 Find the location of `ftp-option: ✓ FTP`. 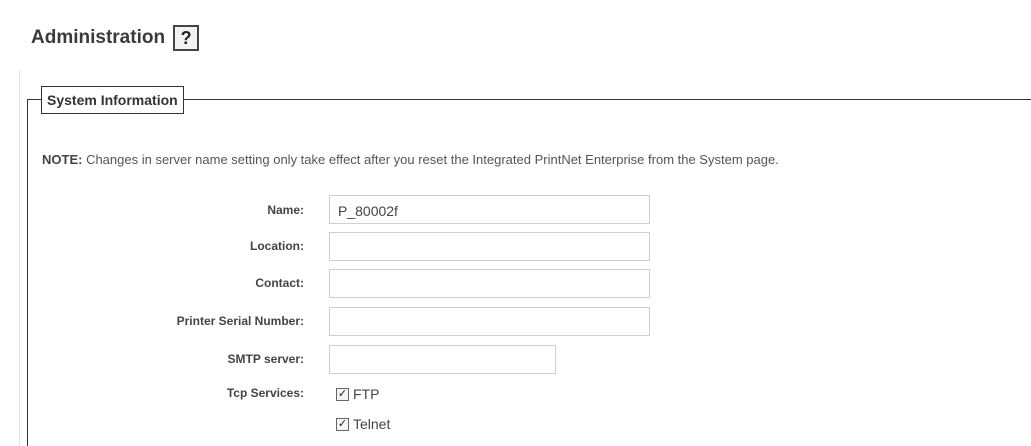

ftp-option: ✓ FTP is located at coordinates (357, 394).